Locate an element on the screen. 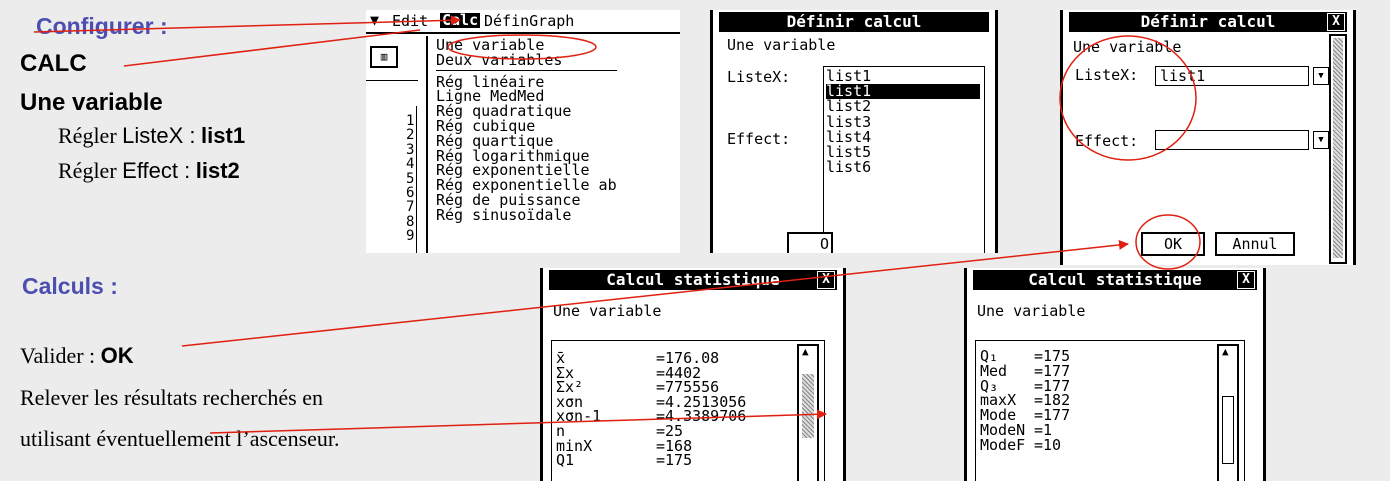  highlight-une-variable is located at coordinates (522, 47).